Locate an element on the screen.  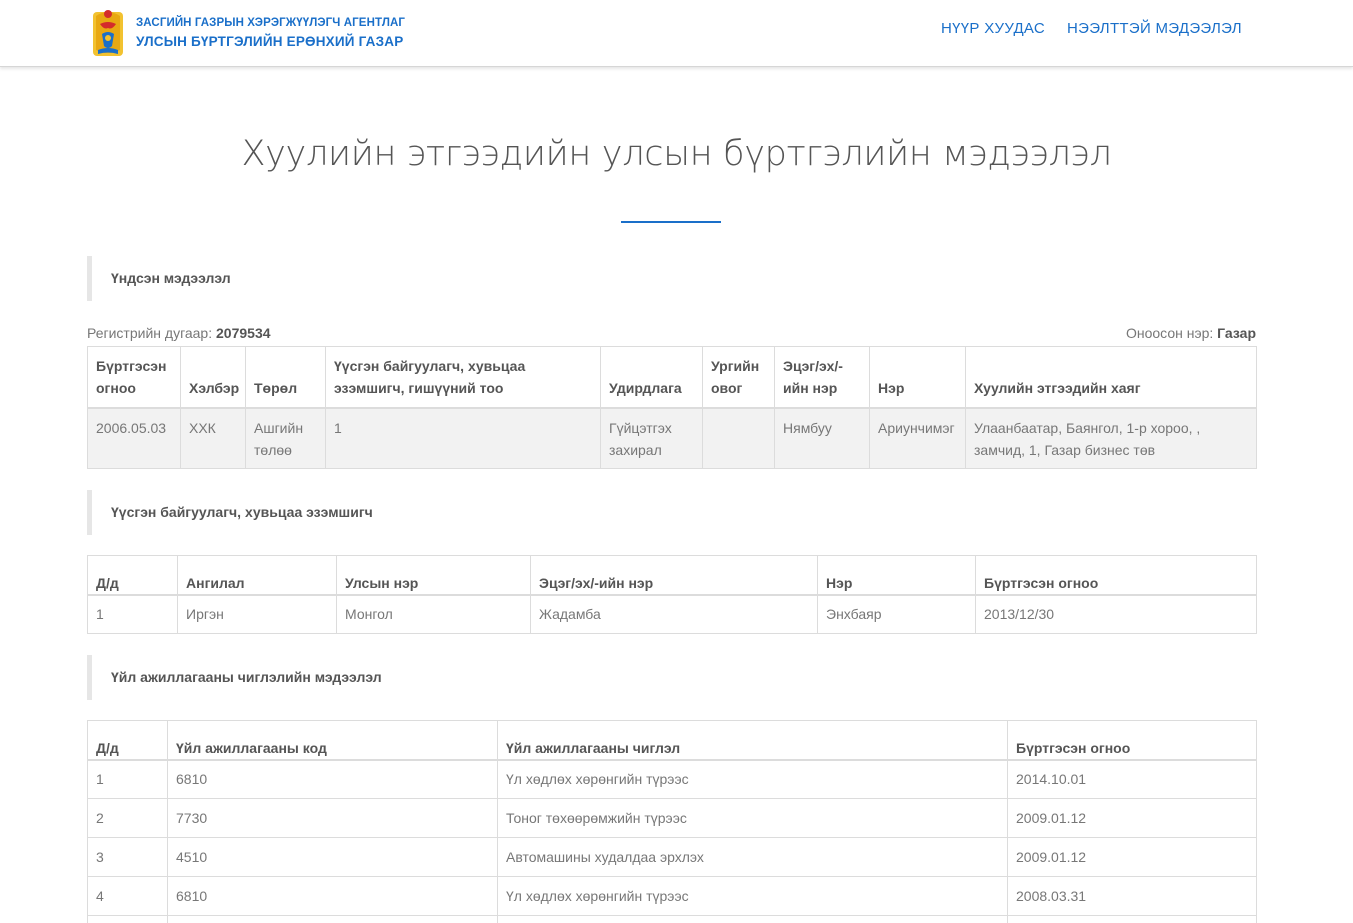
column-header: Үйл ажиллагааны код is located at coordinates (332, 740).